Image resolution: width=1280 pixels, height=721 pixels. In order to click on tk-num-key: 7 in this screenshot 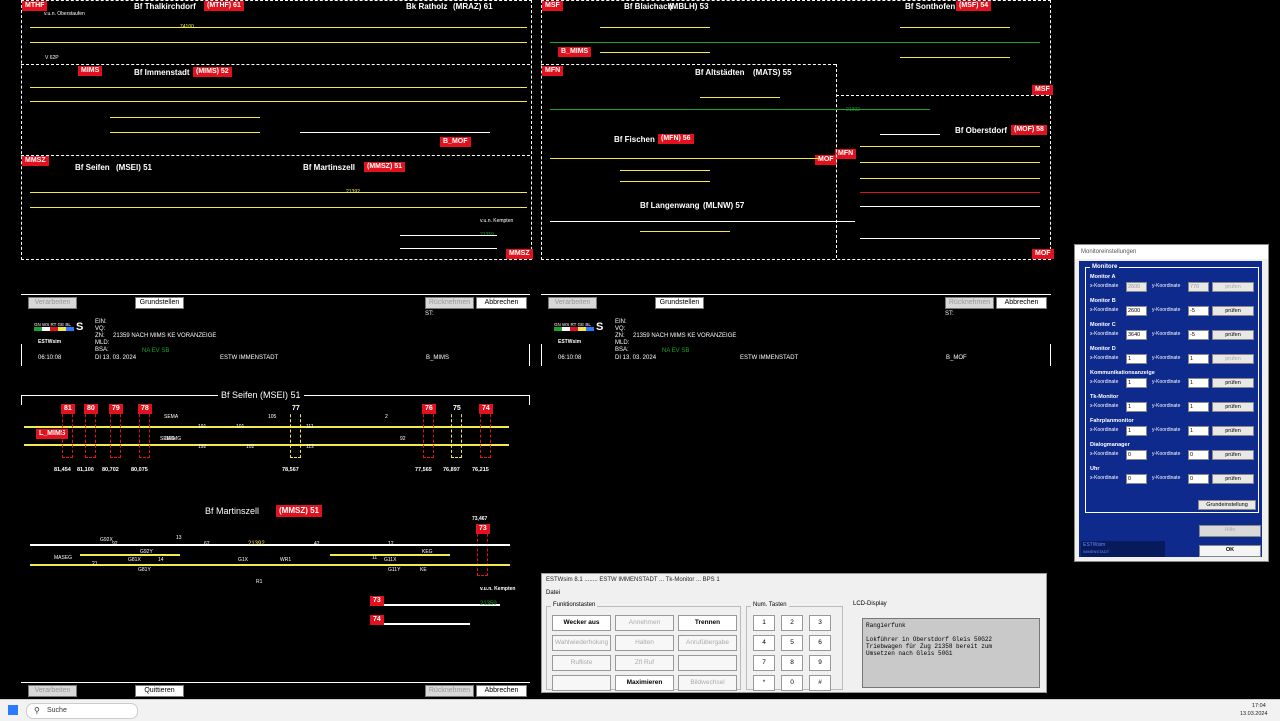, I will do `click(764, 663)`.